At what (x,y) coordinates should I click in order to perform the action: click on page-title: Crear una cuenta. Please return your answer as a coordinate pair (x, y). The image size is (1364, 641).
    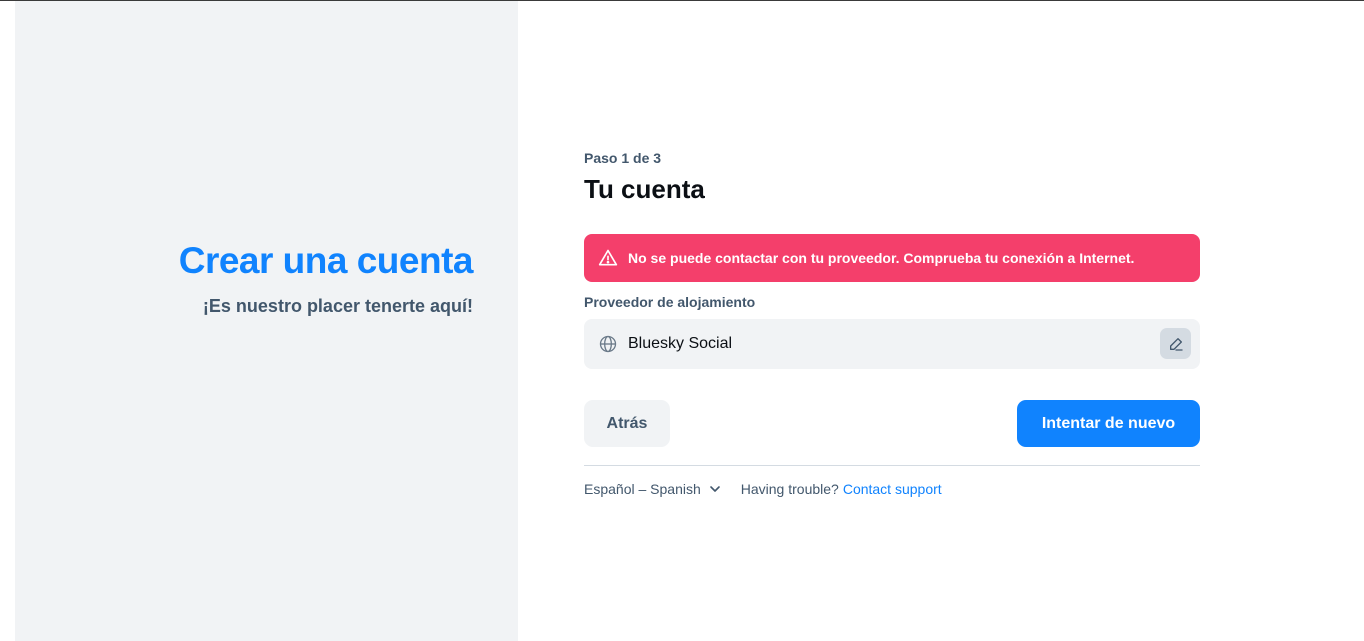
    Looking at the image, I should click on (326, 260).